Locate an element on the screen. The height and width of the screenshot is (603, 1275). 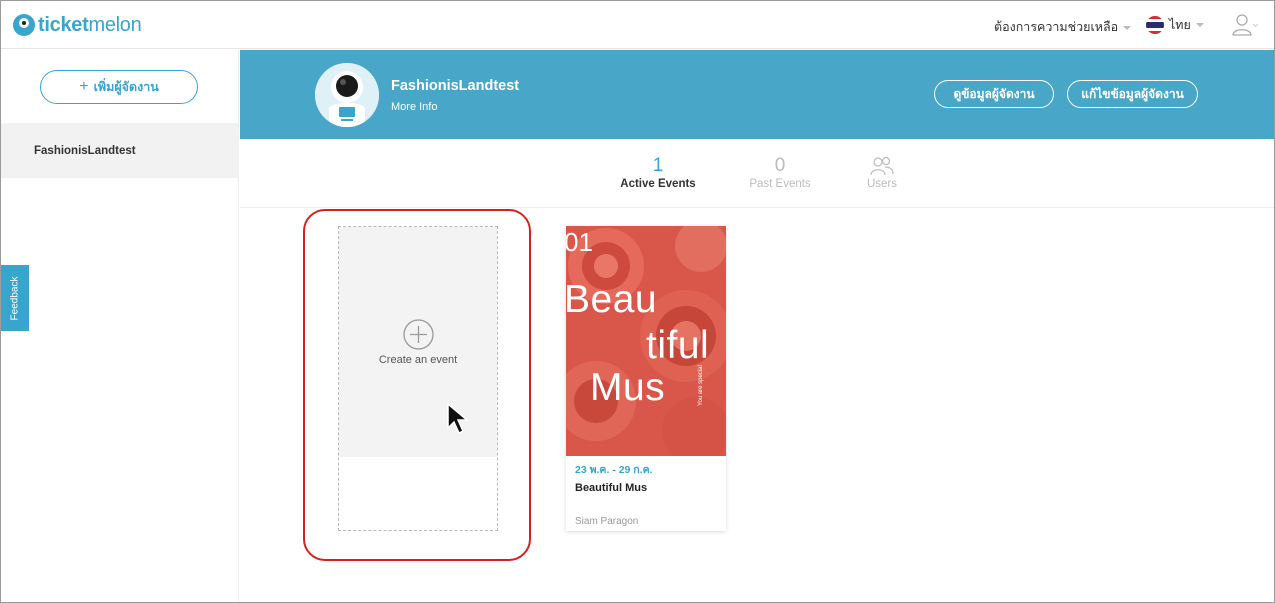
sidebar-item-organizer: FashionisLandtest is located at coordinates (120, 150).